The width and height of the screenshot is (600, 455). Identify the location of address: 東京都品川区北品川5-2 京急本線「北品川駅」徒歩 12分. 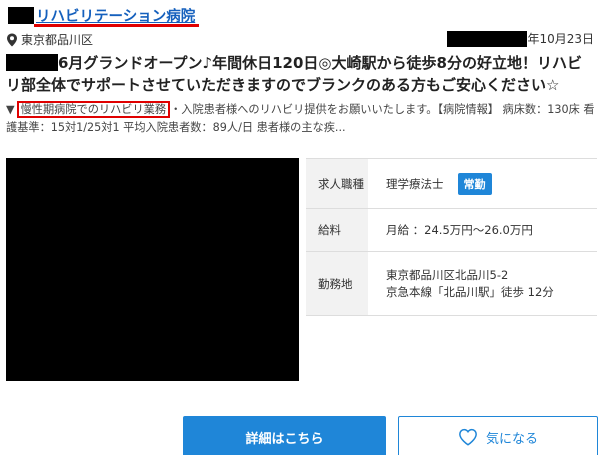
(470, 284).